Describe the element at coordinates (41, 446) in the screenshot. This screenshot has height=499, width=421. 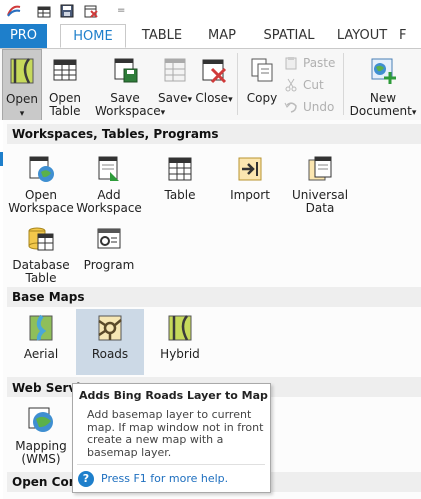
I see `item-label: Mapping` at that location.